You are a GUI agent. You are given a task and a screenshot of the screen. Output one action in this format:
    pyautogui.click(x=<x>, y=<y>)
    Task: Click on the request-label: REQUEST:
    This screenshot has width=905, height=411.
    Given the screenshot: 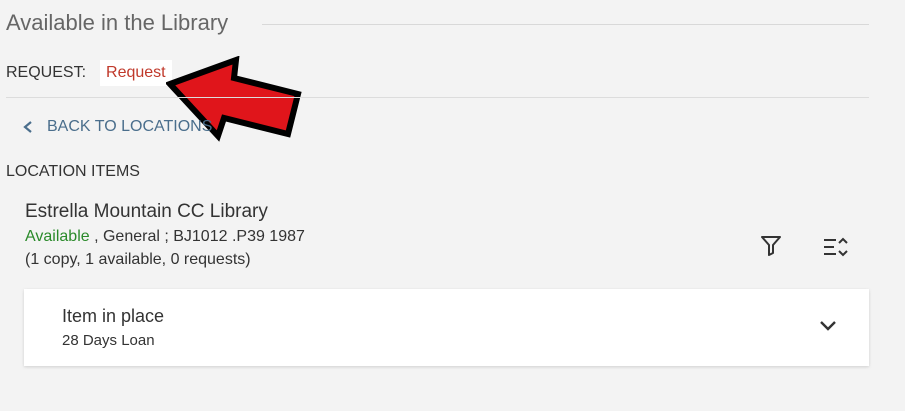 What is the action you would take?
    pyautogui.click(x=46, y=72)
    